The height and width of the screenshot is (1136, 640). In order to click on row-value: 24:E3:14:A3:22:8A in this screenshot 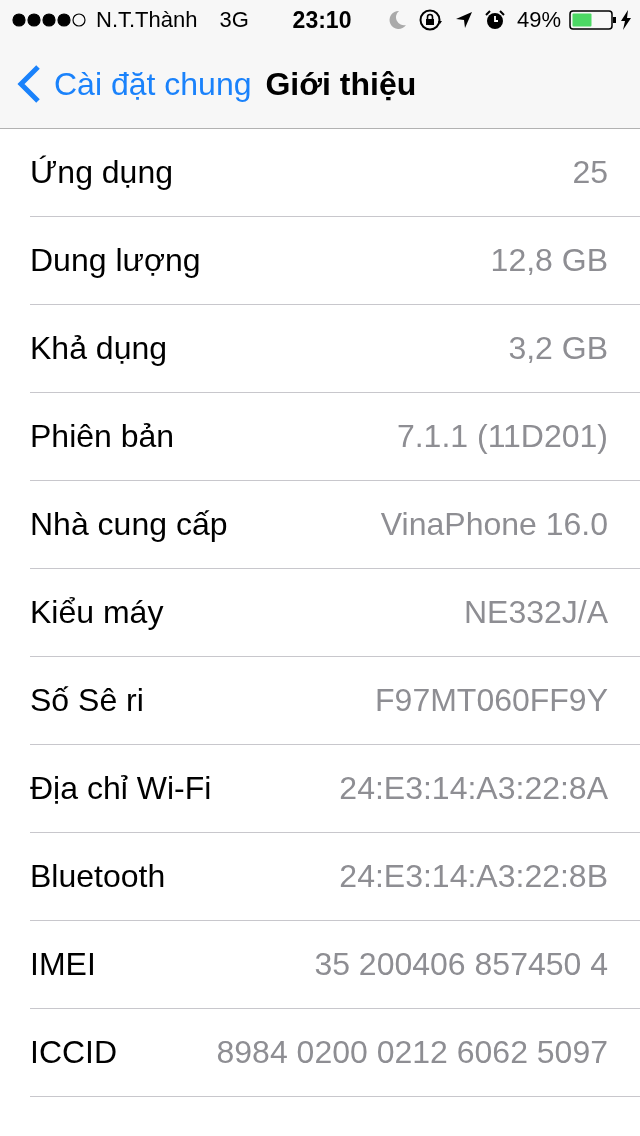, I will do `click(473, 788)`.